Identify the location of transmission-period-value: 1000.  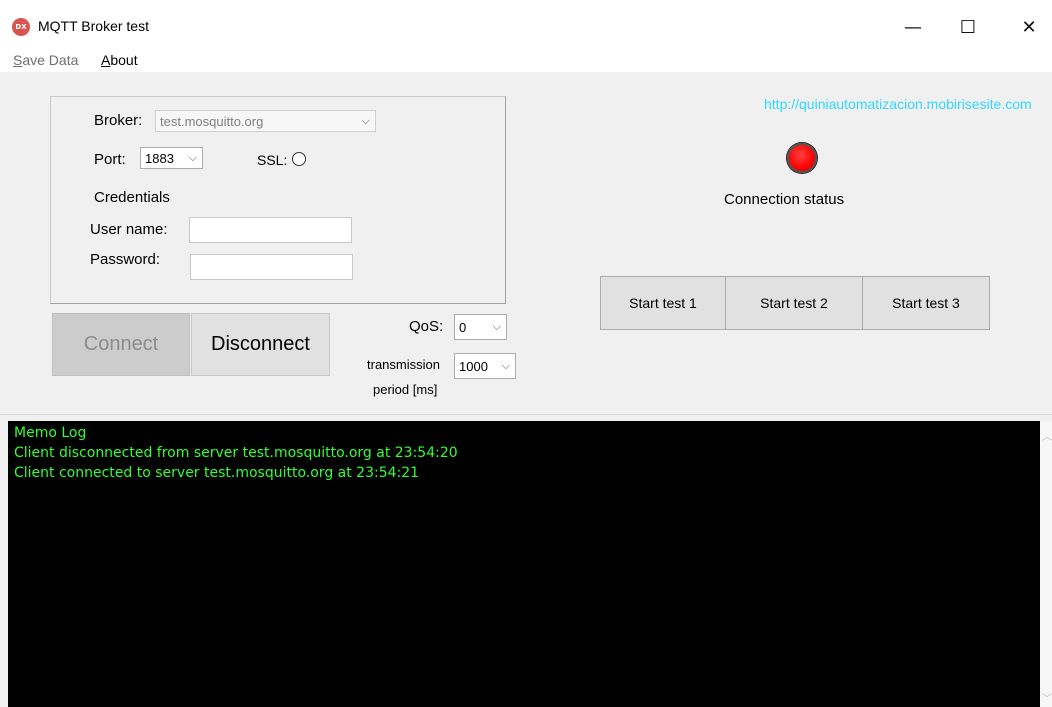
(473, 366).